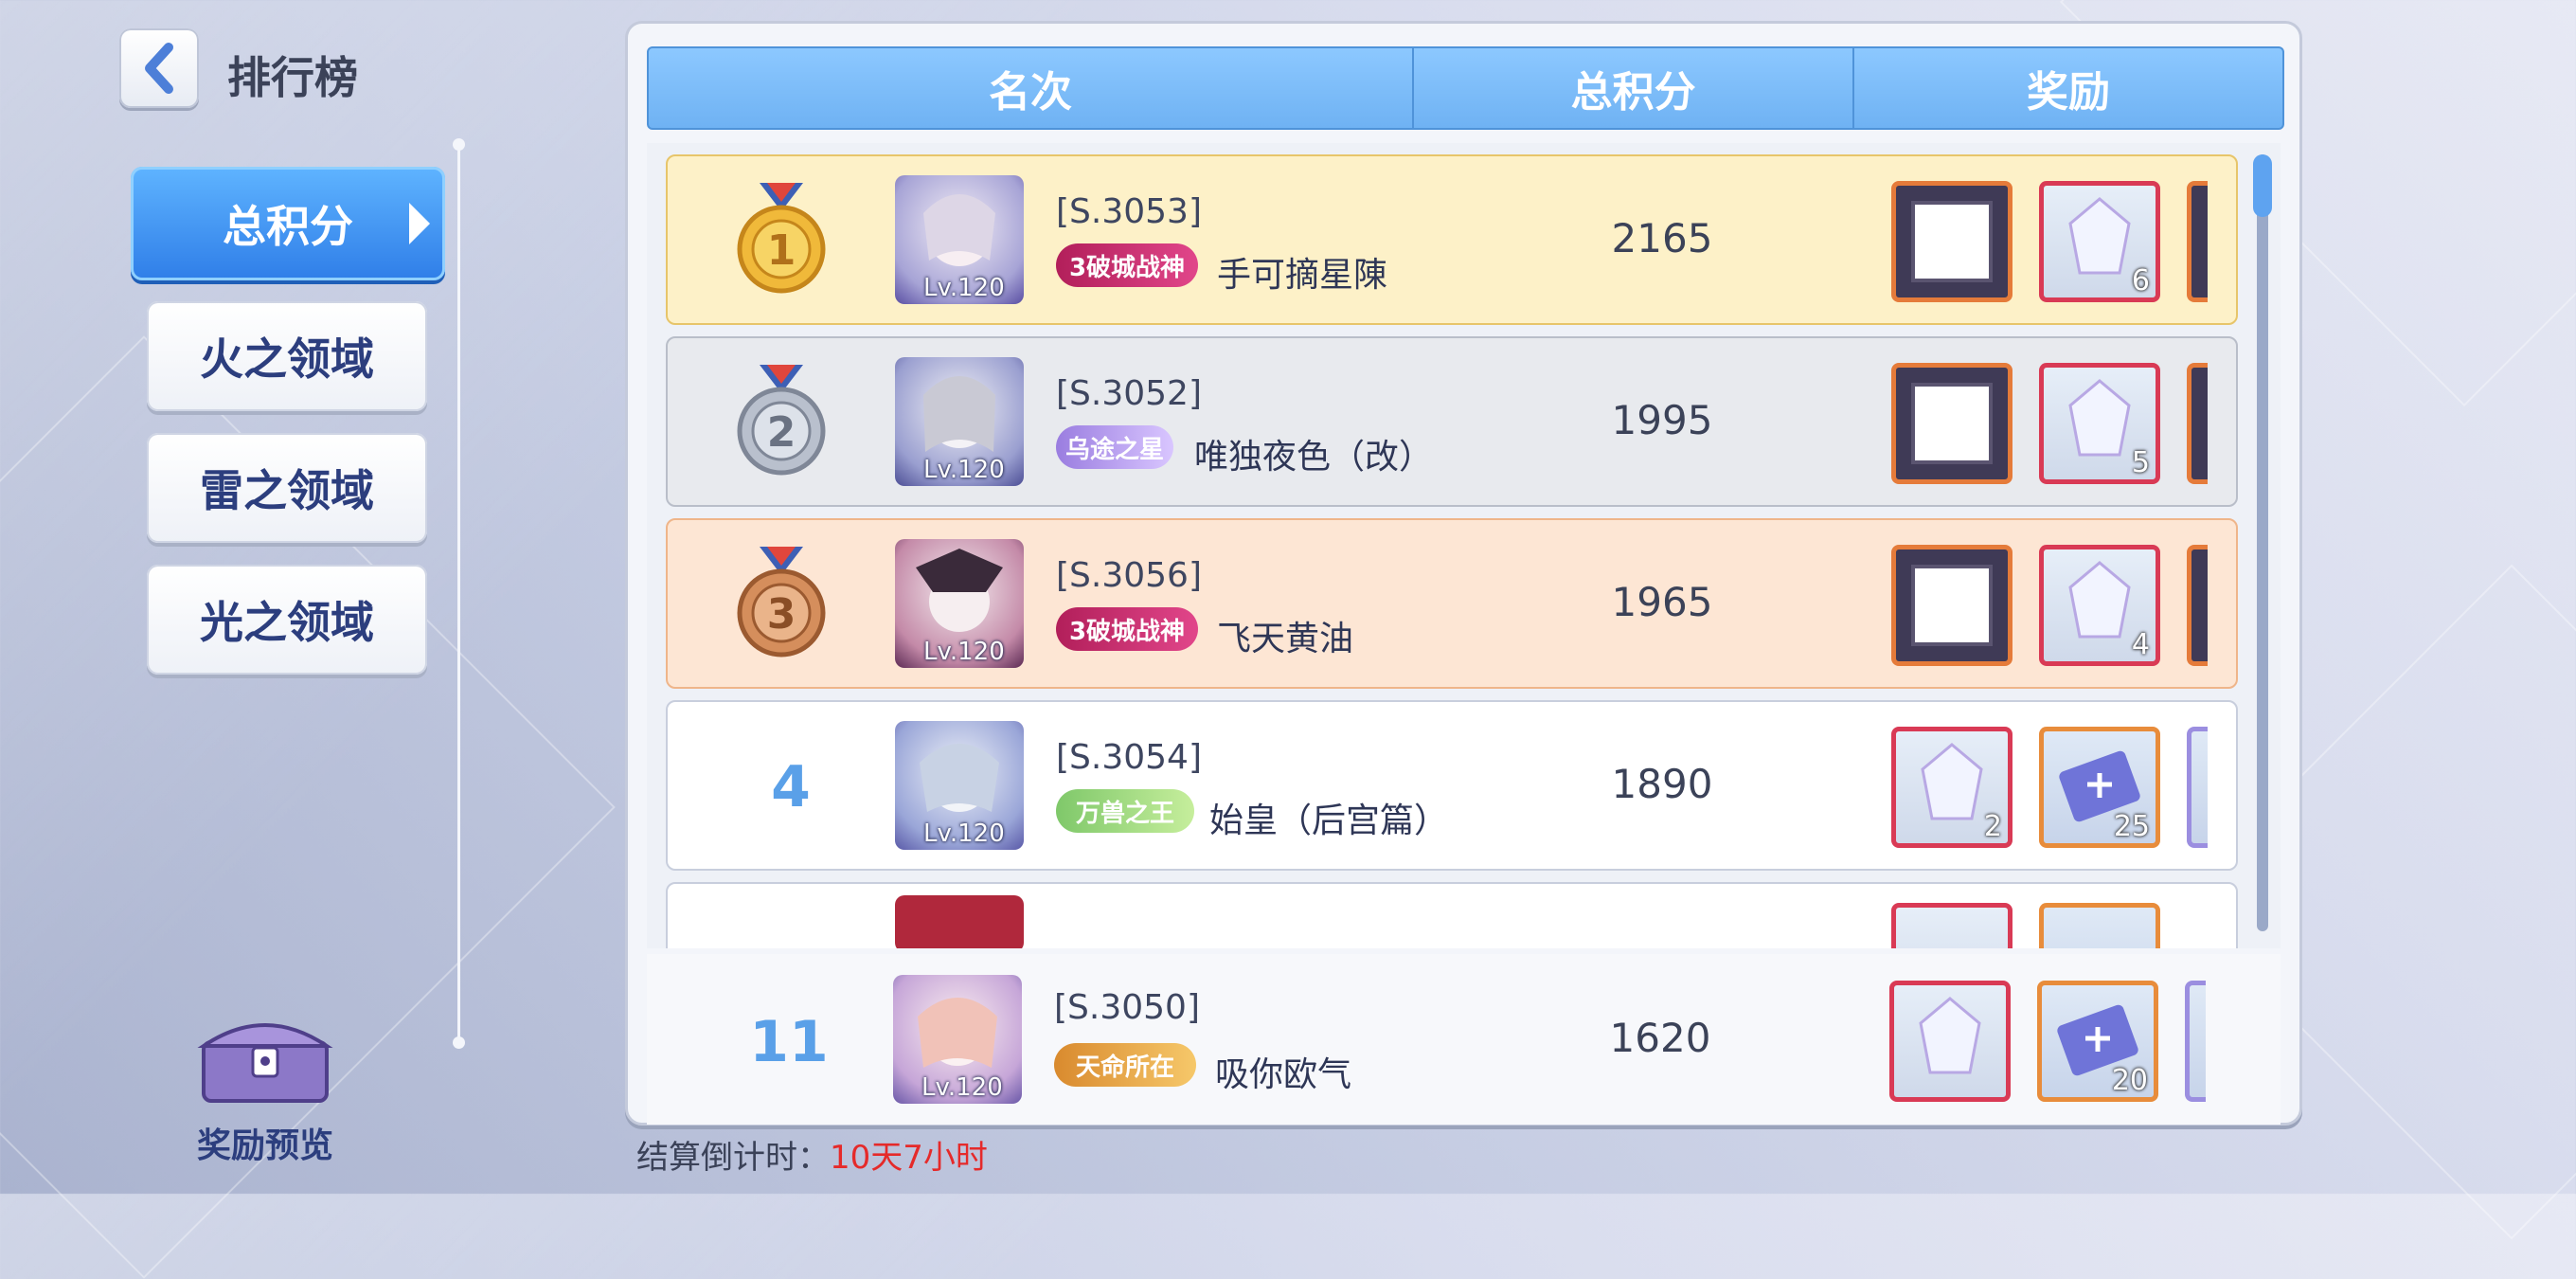  I want to click on player-name: 吸你欧气, so click(1283, 1074).